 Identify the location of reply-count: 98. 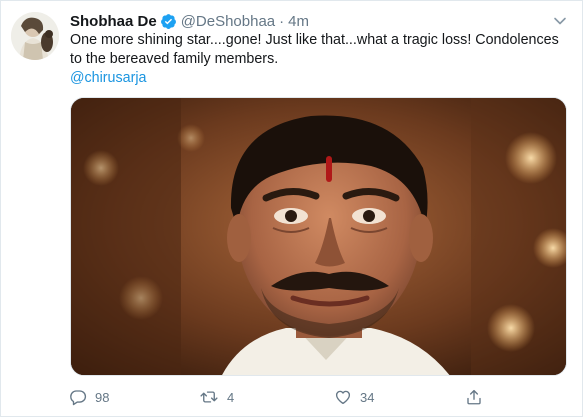
(102, 397).